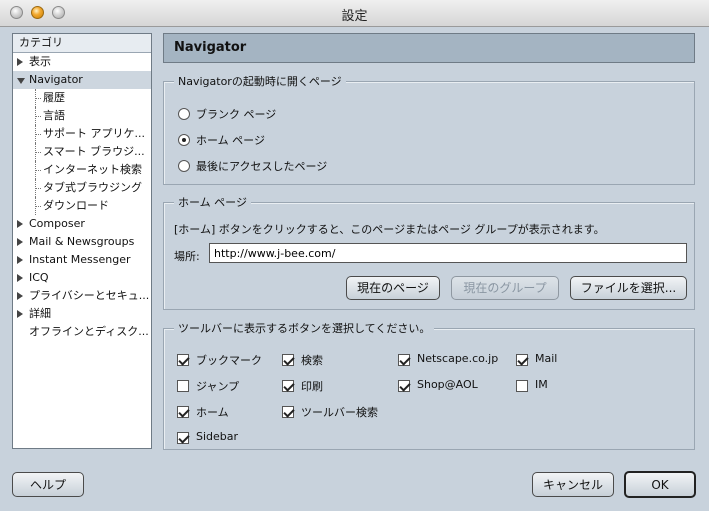  I want to click on checkbox-im-label: IM, so click(541, 384).